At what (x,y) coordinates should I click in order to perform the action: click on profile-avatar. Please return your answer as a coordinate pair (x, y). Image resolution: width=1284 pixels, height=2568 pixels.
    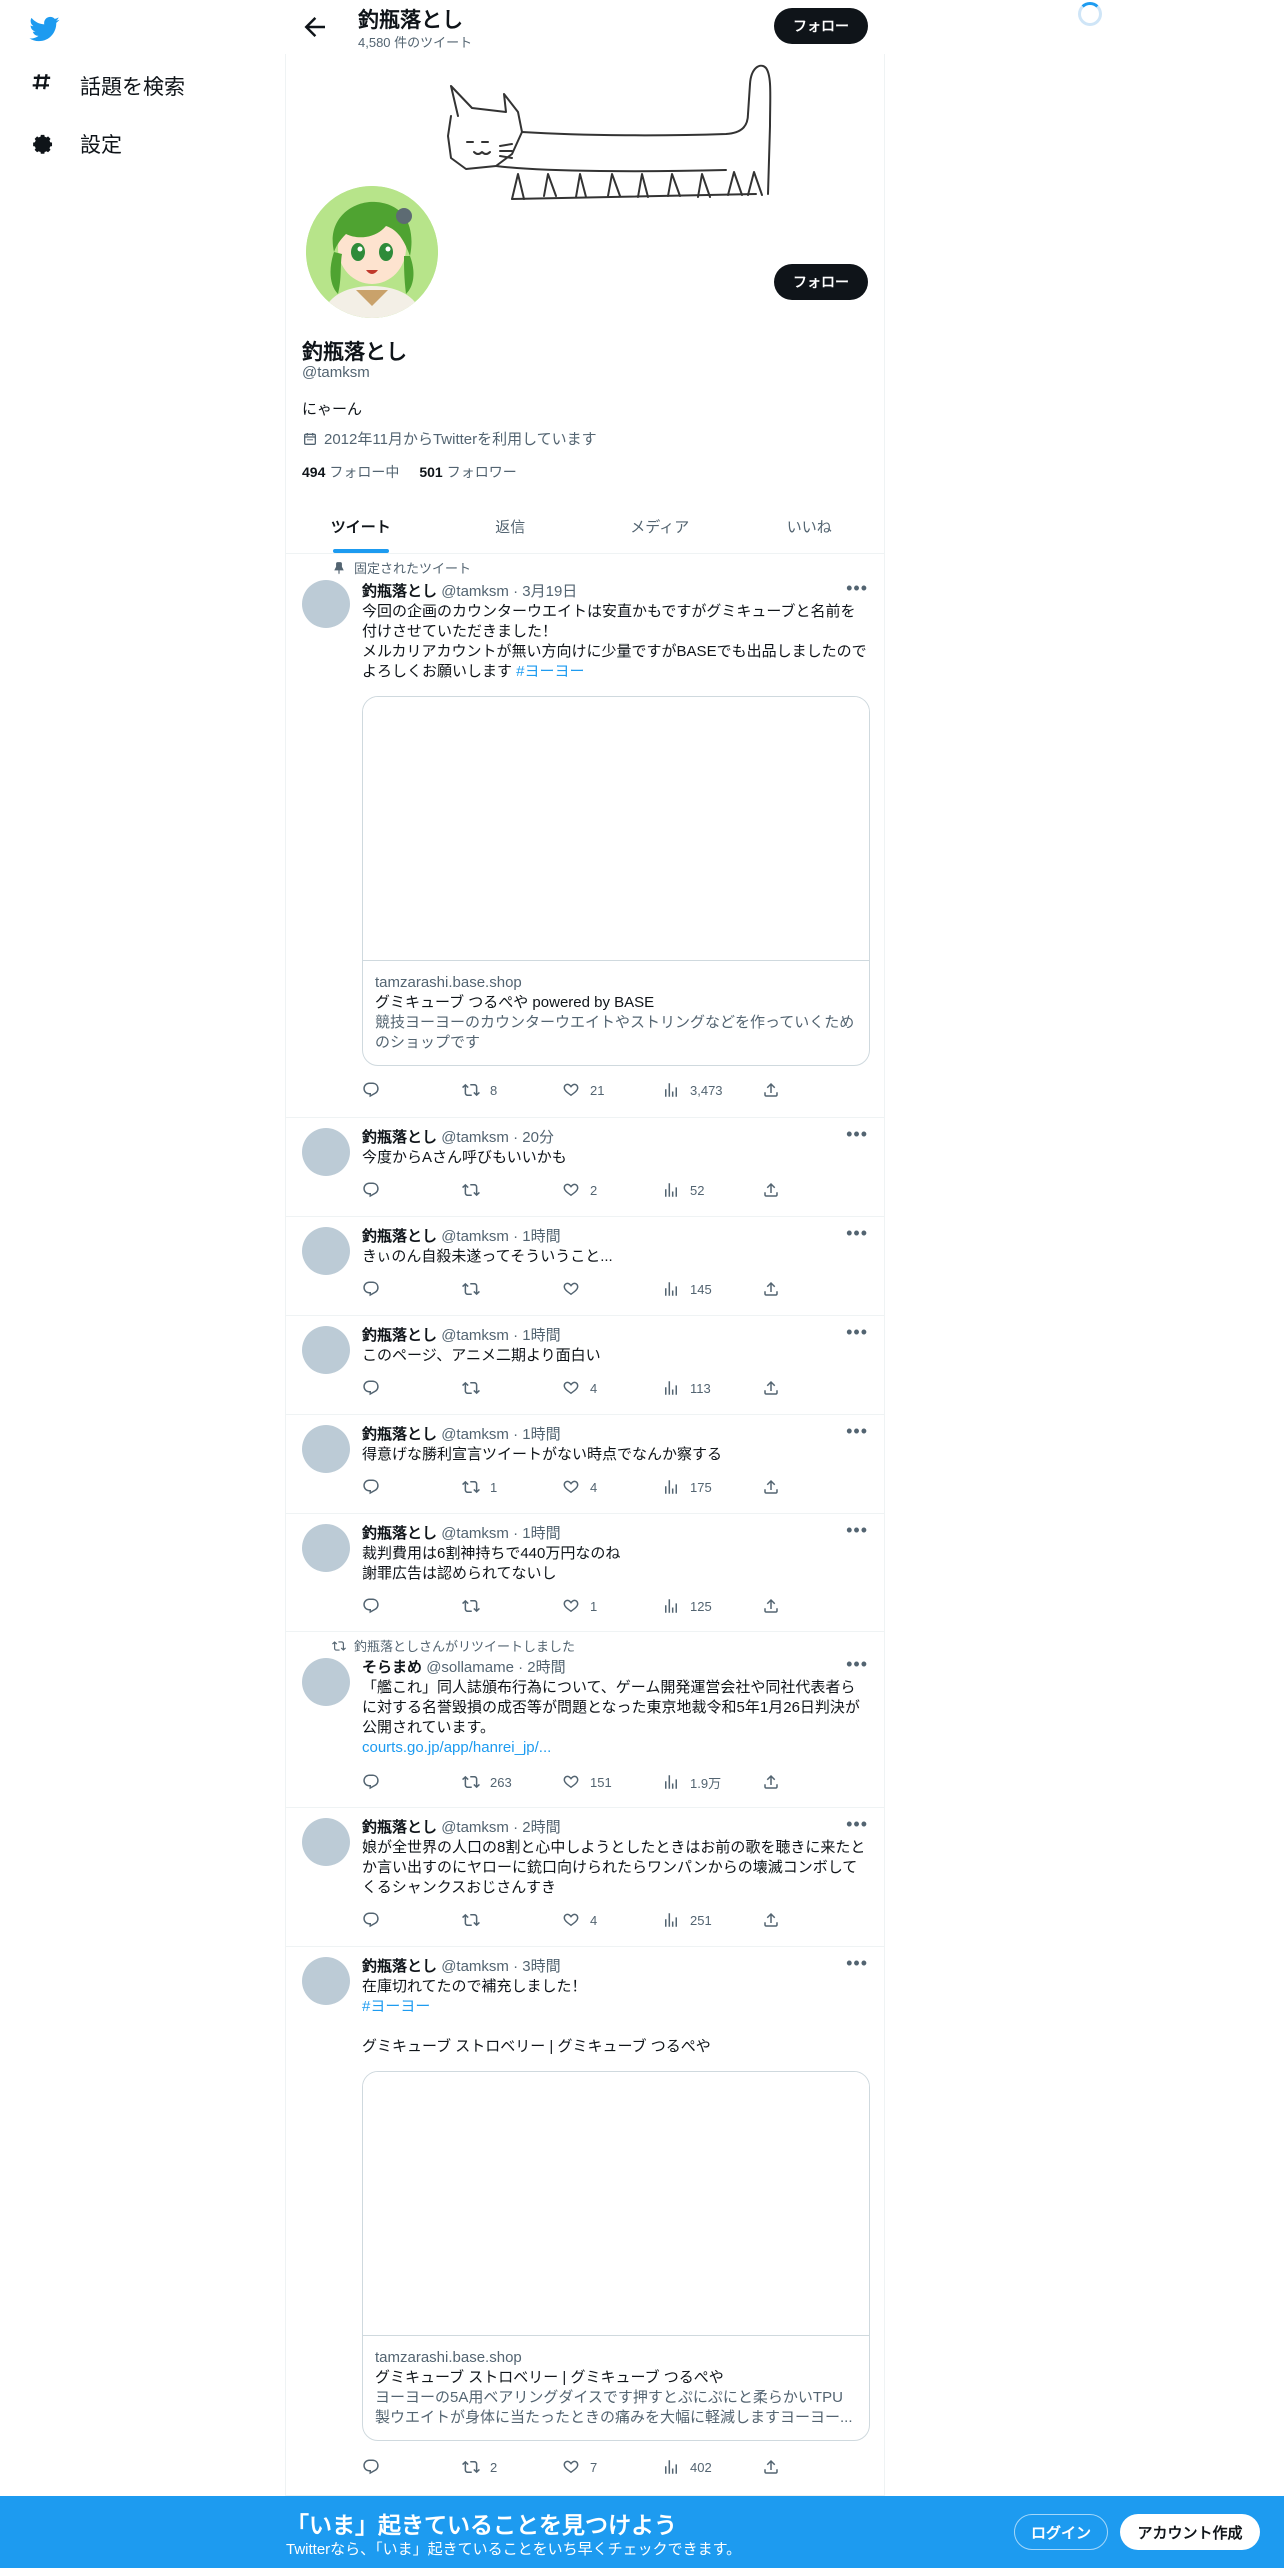
    Looking at the image, I should click on (372, 252).